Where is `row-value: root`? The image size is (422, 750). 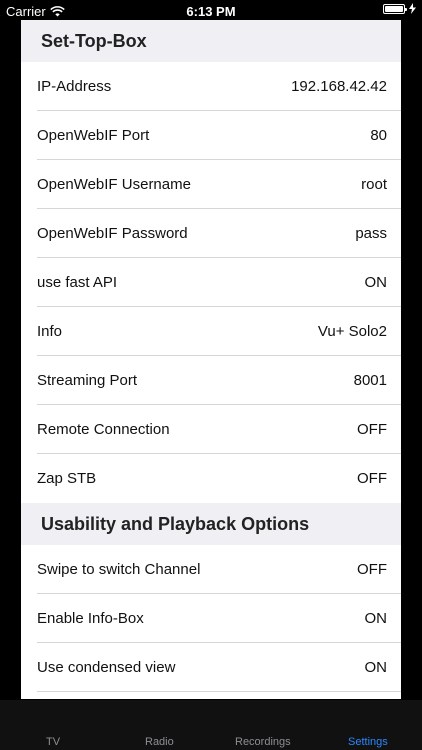 row-value: root is located at coordinates (374, 184).